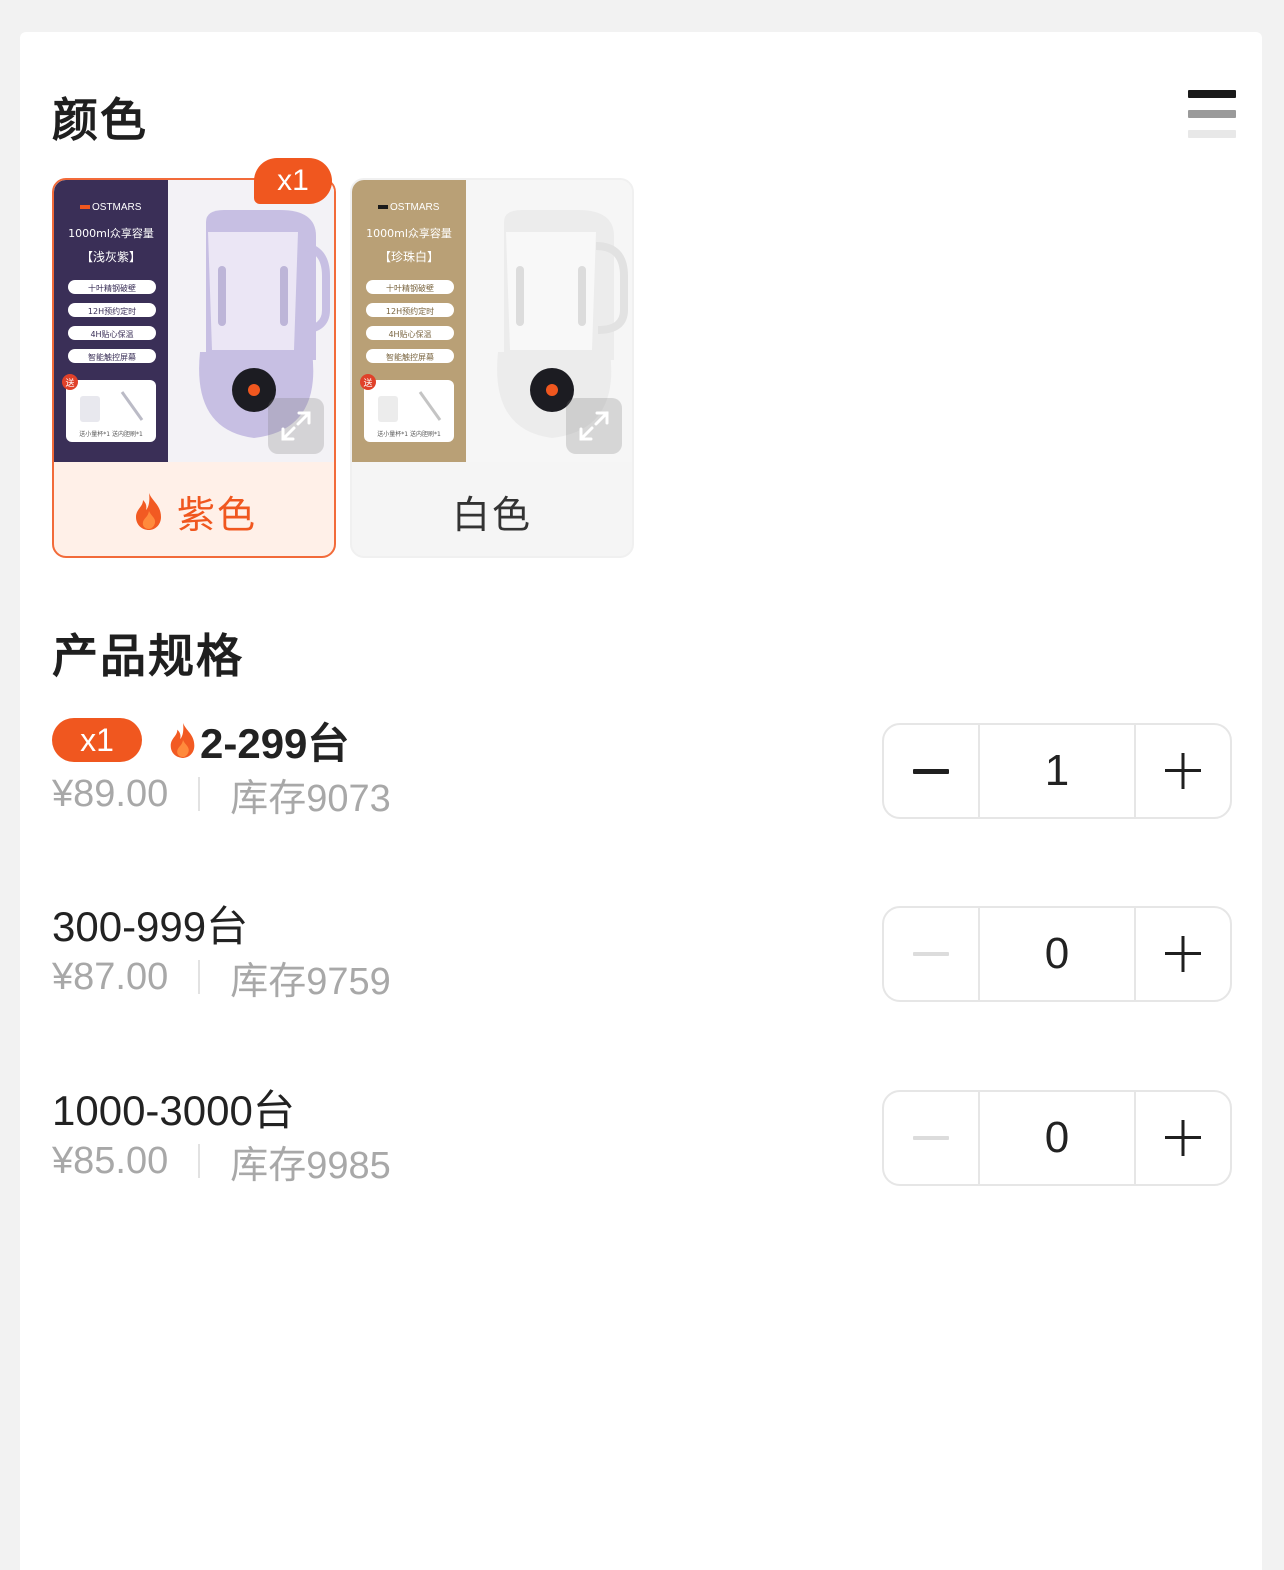 The height and width of the screenshot is (1570, 1284). I want to click on variant-text: 【浅灰紫】, so click(111, 257).